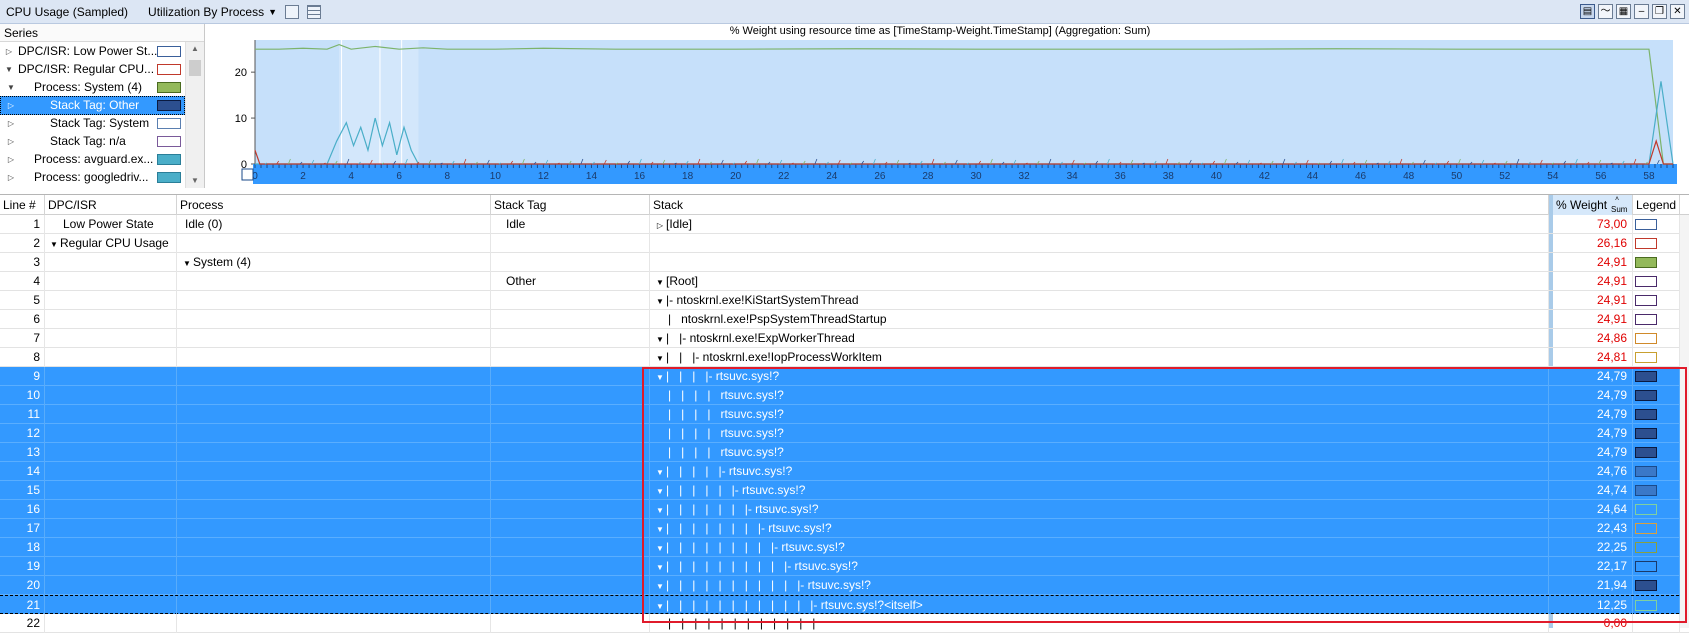 The image size is (1689, 633). What do you see at coordinates (1656, 205) in the screenshot?
I see `column-header-legend: Legend` at bounding box center [1656, 205].